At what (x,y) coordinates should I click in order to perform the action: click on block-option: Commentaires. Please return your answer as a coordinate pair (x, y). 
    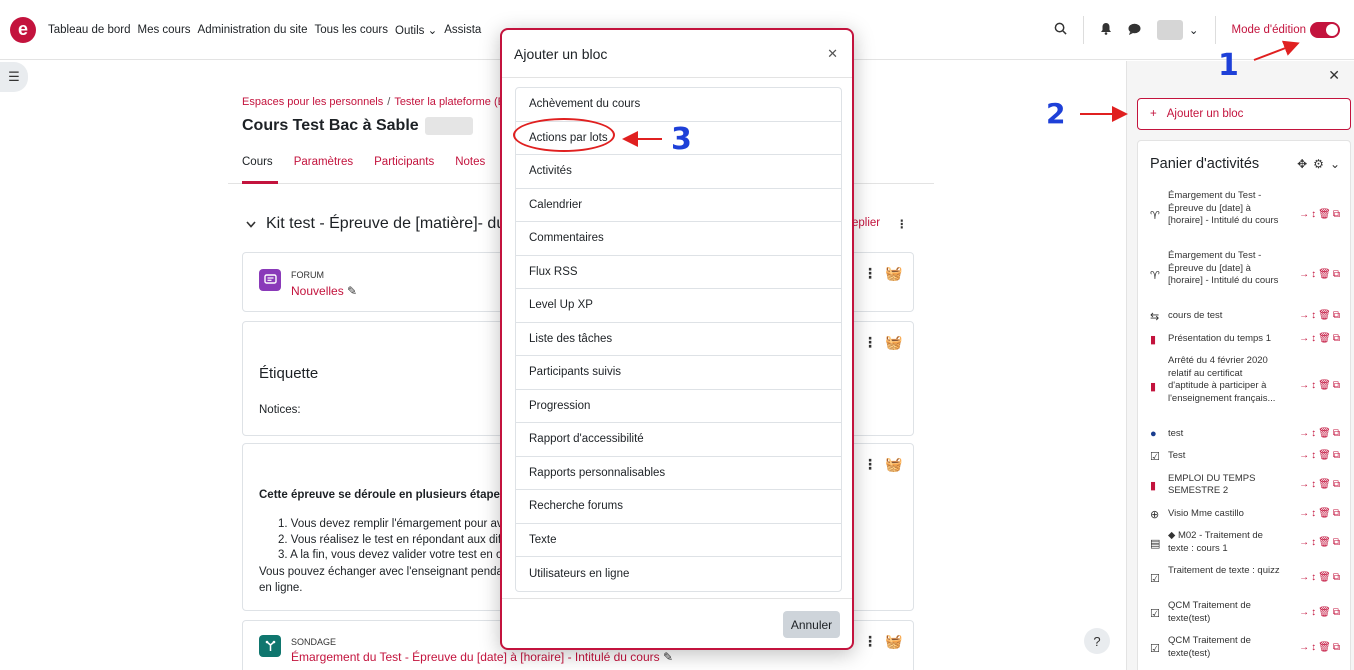
    Looking at the image, I should click on (678, 239).